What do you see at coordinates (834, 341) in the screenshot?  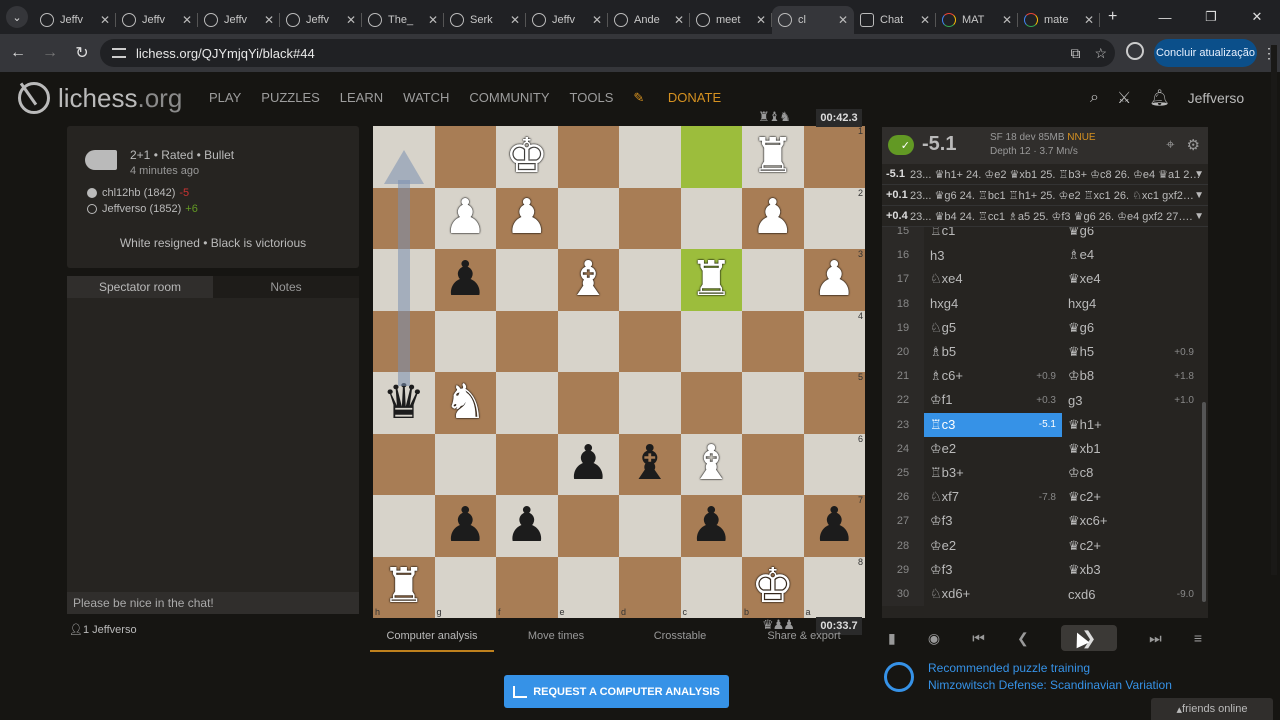 I see `board-square: 4` at bounding box center [834, 341].